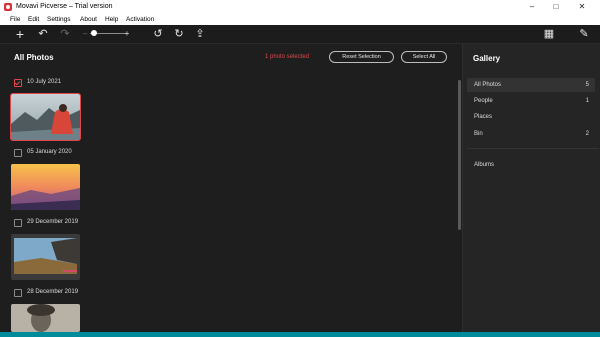  What do you see at coordinates (59, 19) in the screenshot?
I see `menu-settings: Settings` at bounding box center [59, 19].